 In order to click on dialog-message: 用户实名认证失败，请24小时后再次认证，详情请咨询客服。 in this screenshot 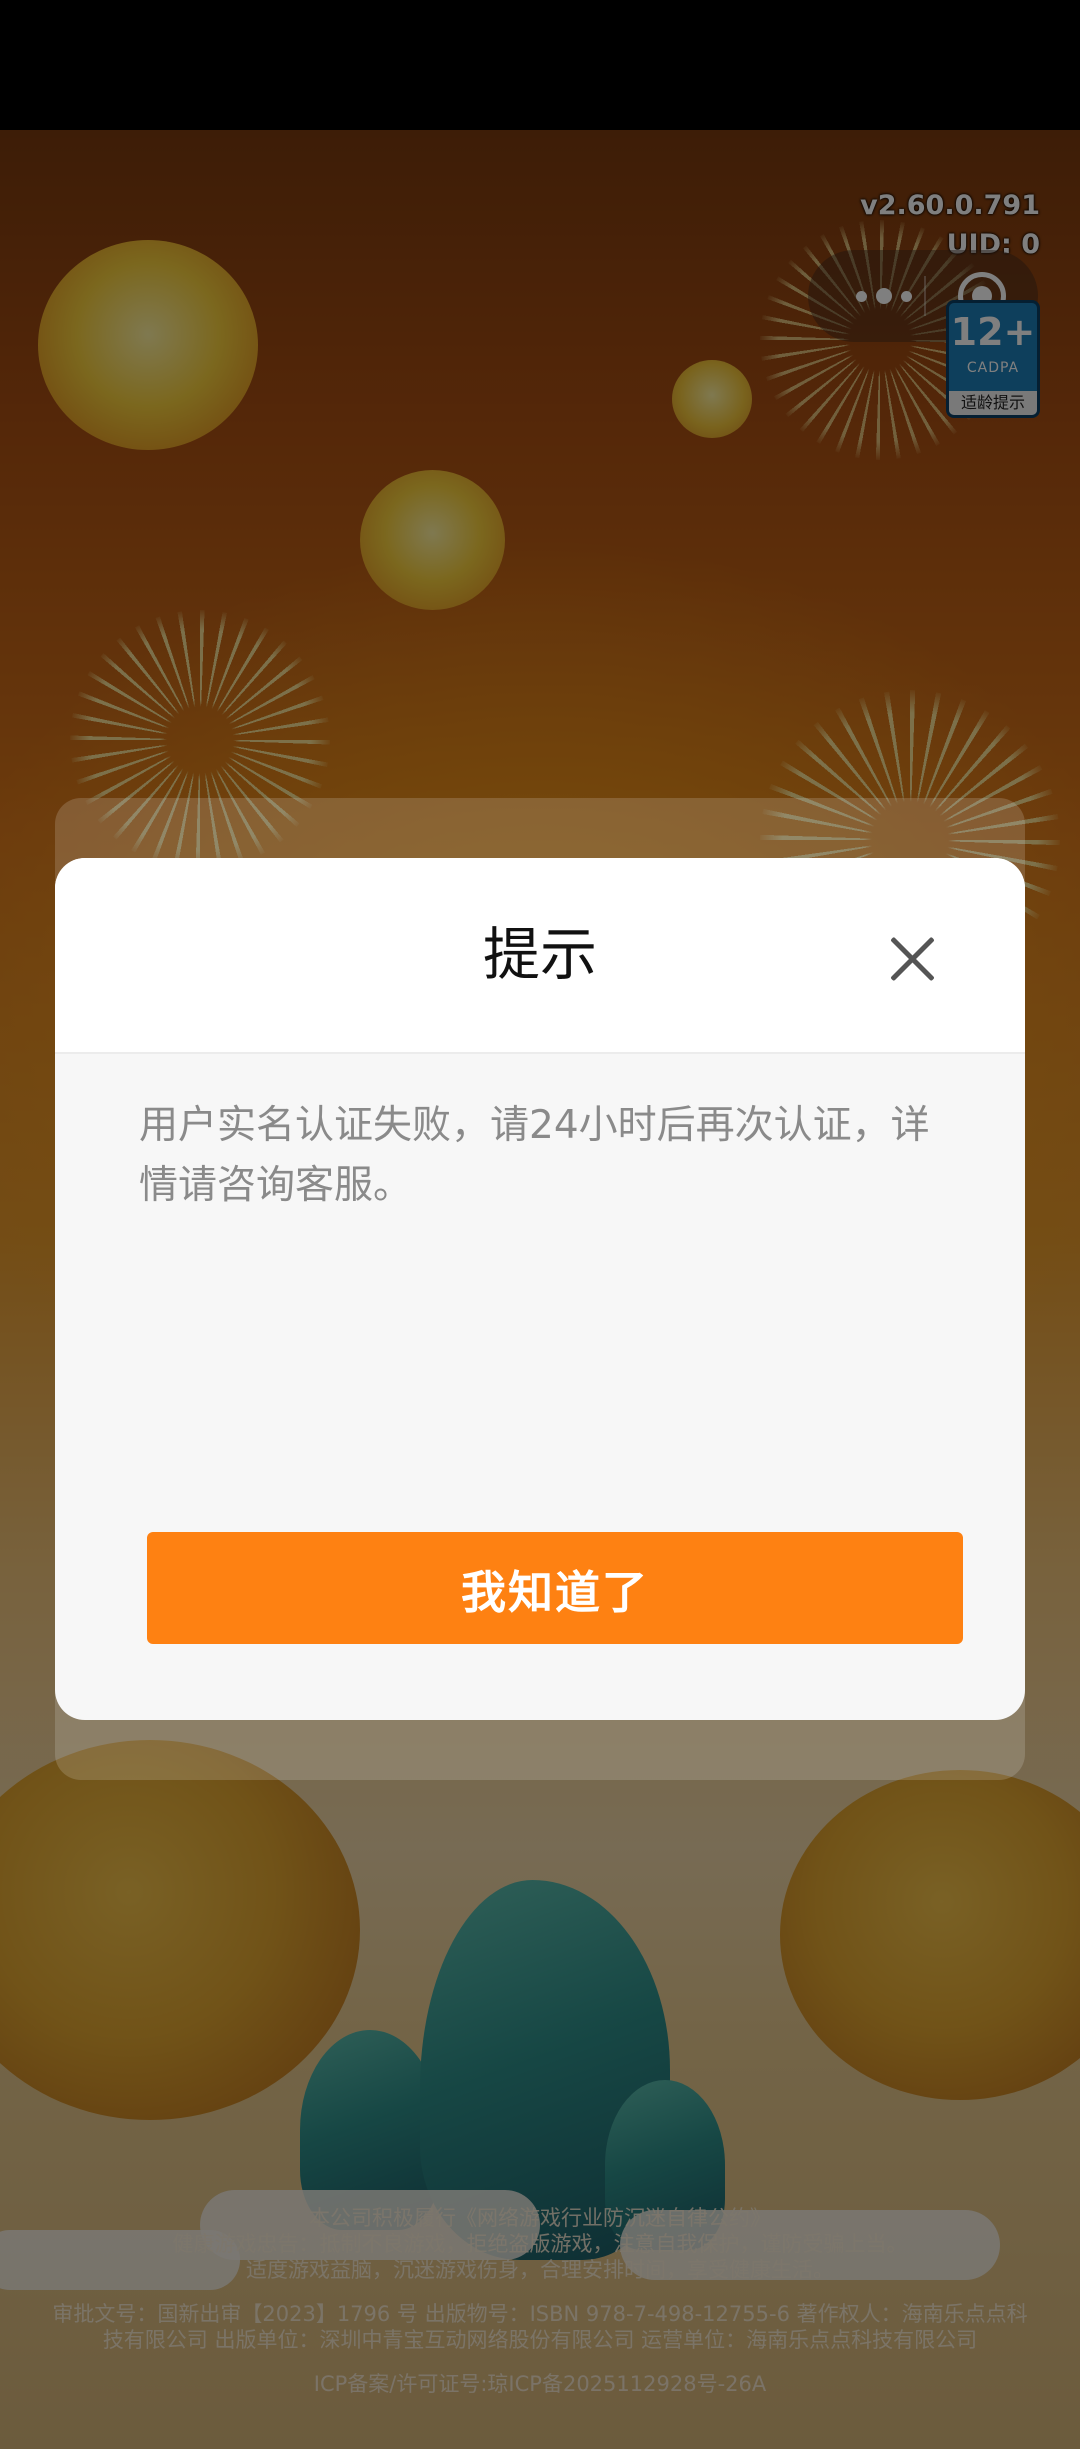, I will do `click(534, 1155)`.